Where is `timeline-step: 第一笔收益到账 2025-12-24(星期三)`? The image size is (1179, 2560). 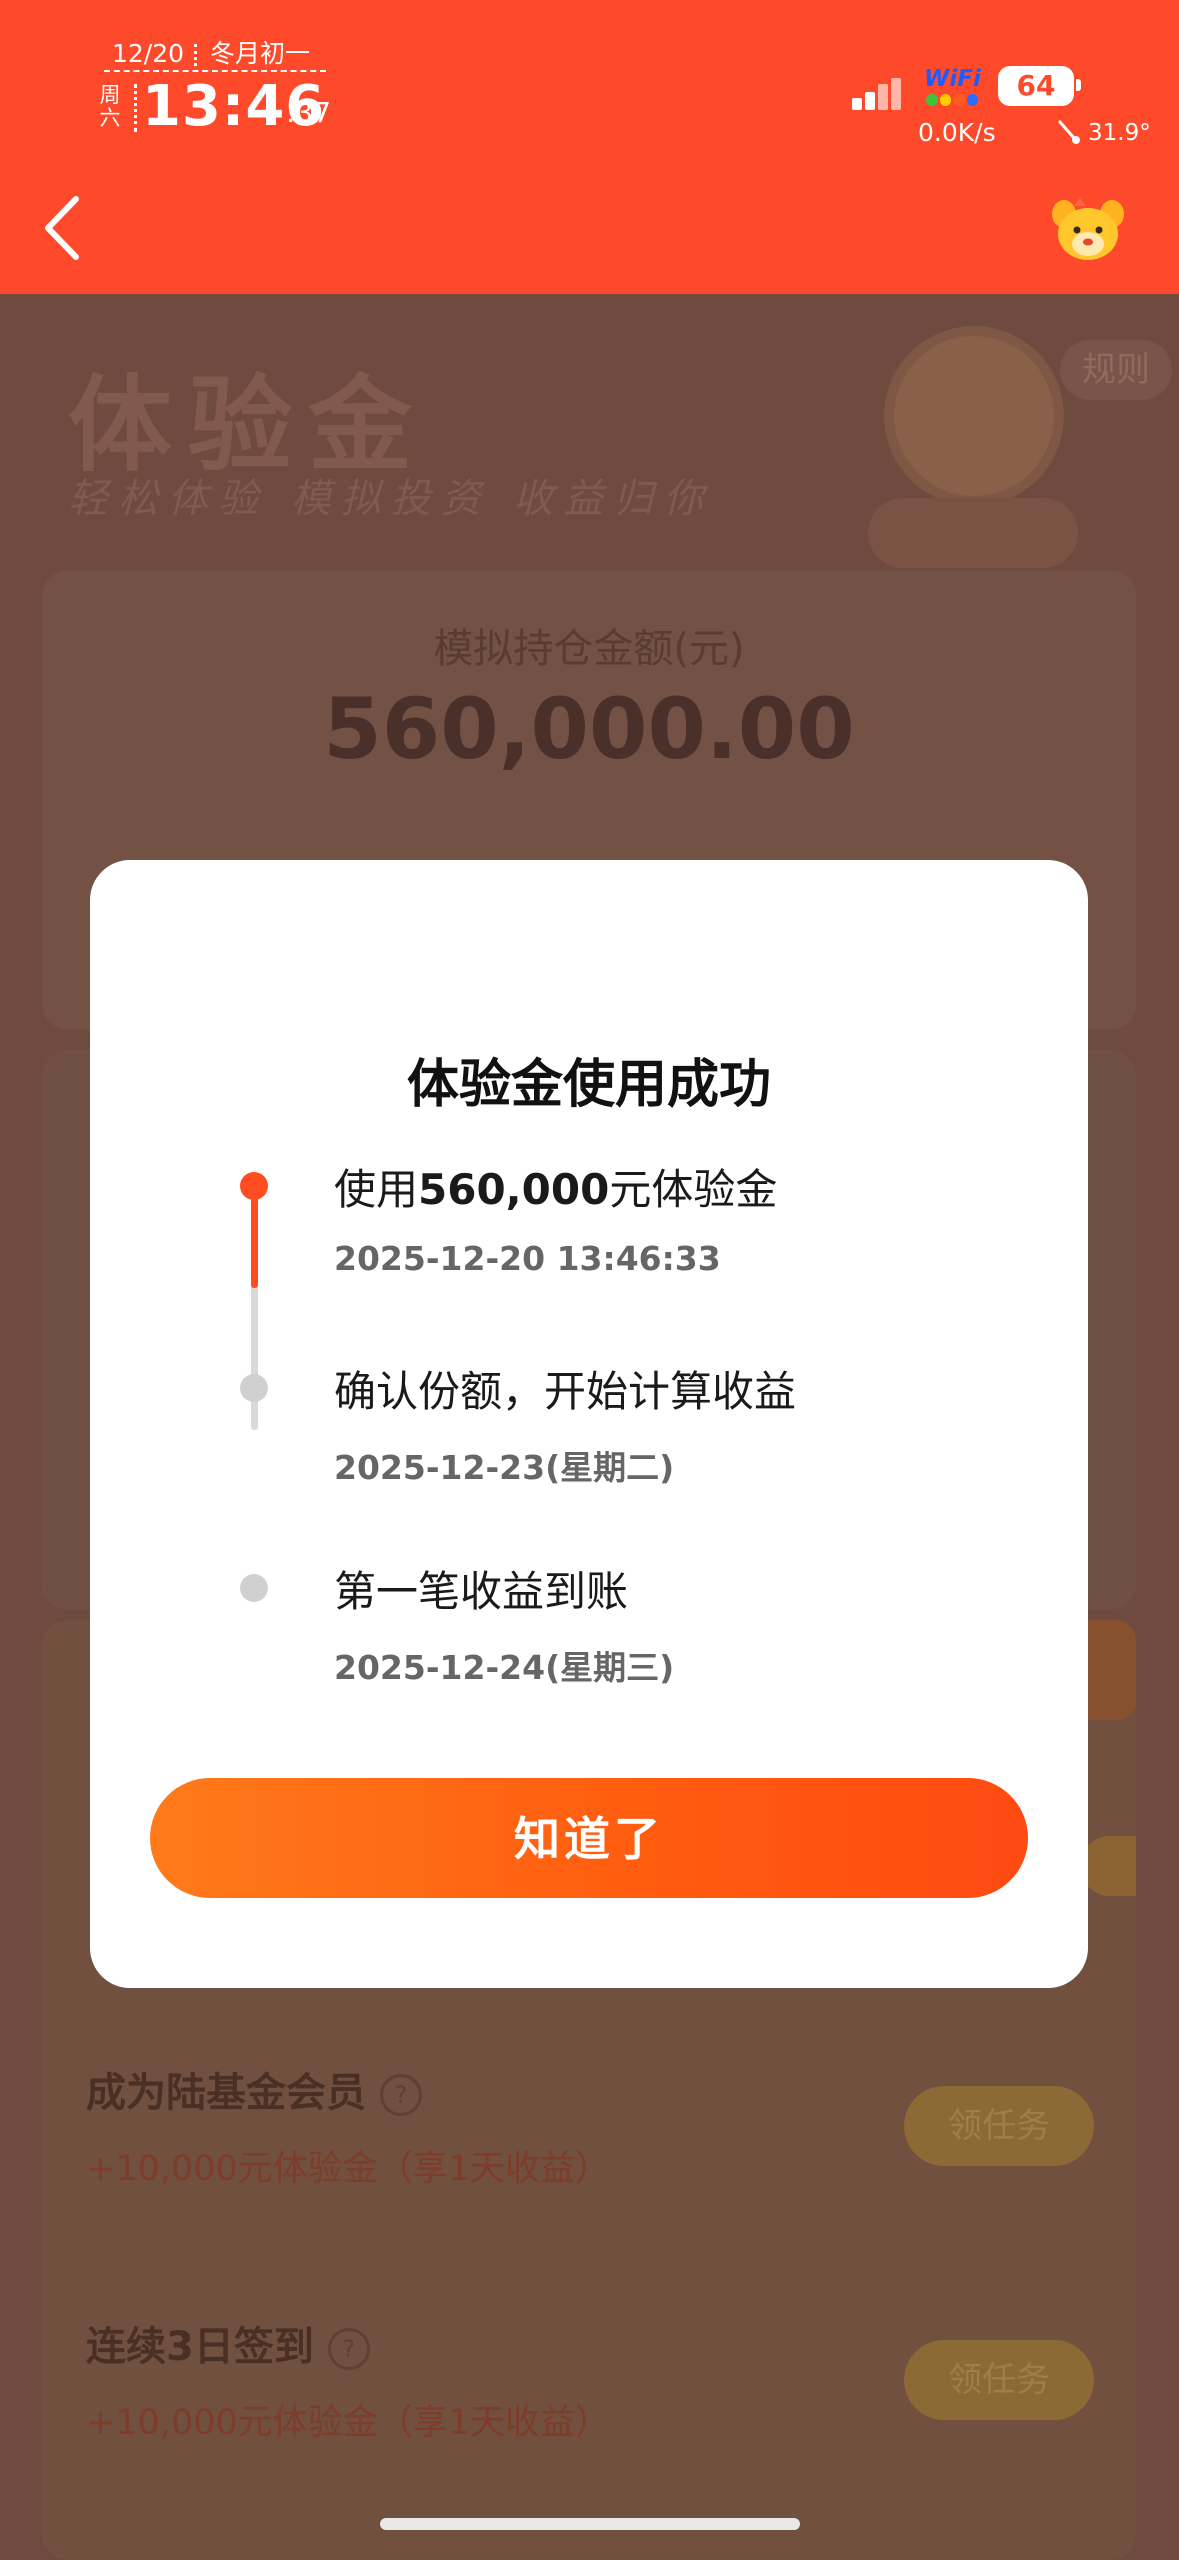 timeline-step: 第一笔收益到账 2025-12-24(星期三) is located at coordinates (504, 1623).